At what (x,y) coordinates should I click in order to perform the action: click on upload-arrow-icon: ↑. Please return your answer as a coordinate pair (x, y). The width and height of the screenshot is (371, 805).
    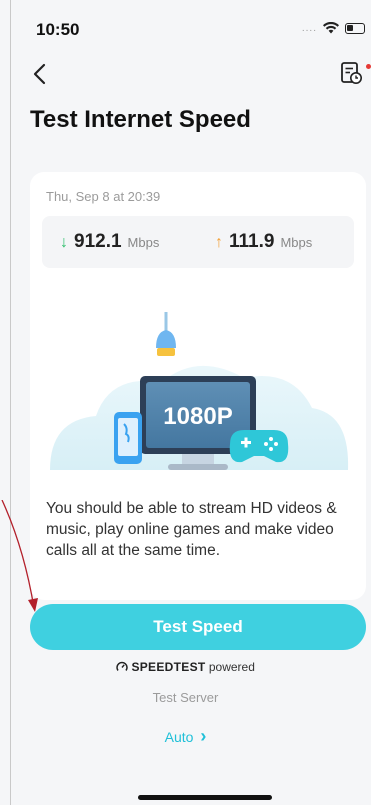
    Looking at the image, I should click on (219, 242).